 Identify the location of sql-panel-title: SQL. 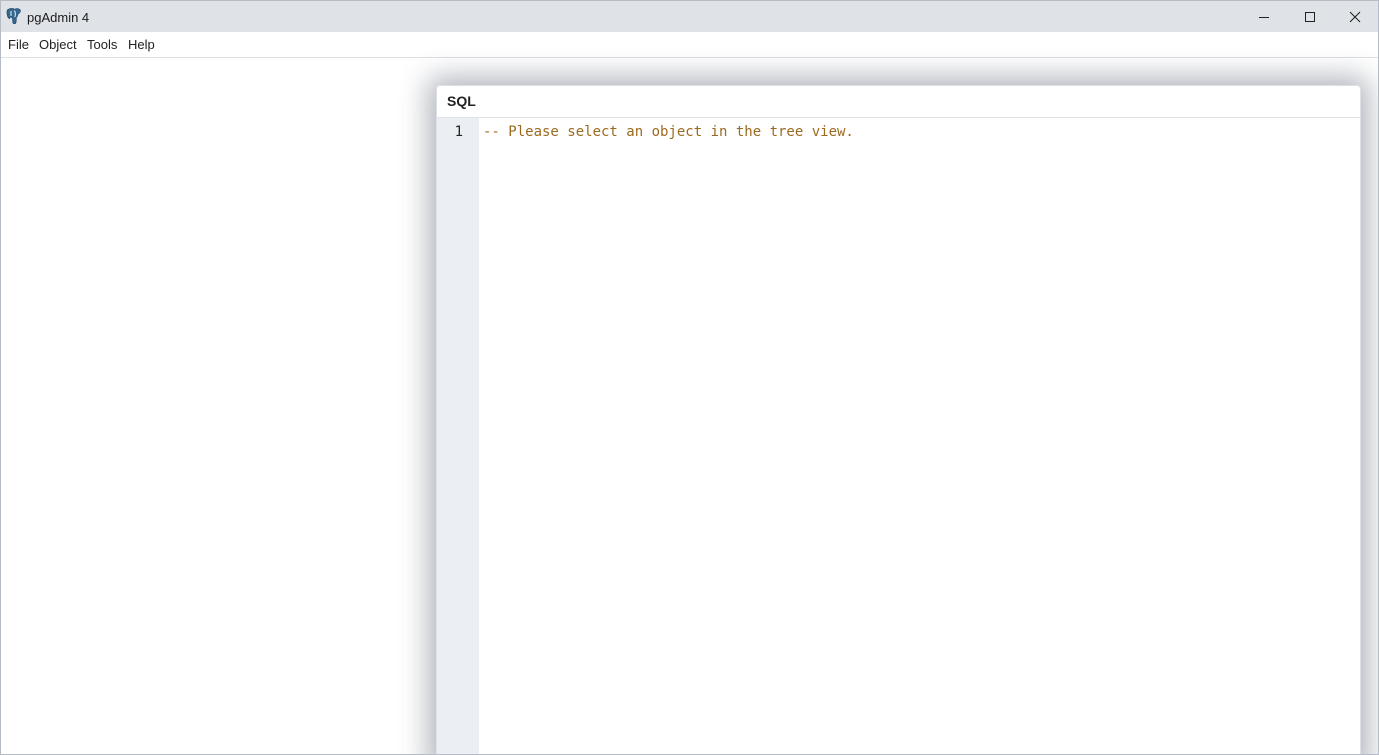
(461, 101).